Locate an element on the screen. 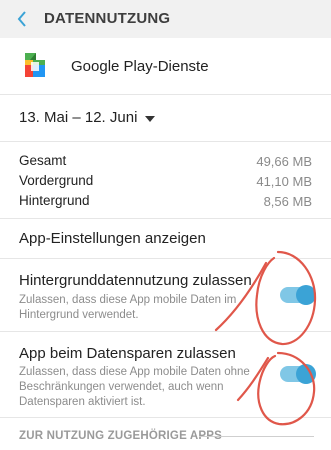  period-label: 13. Mai – 12. Juni is located at coordinates (78, 117).